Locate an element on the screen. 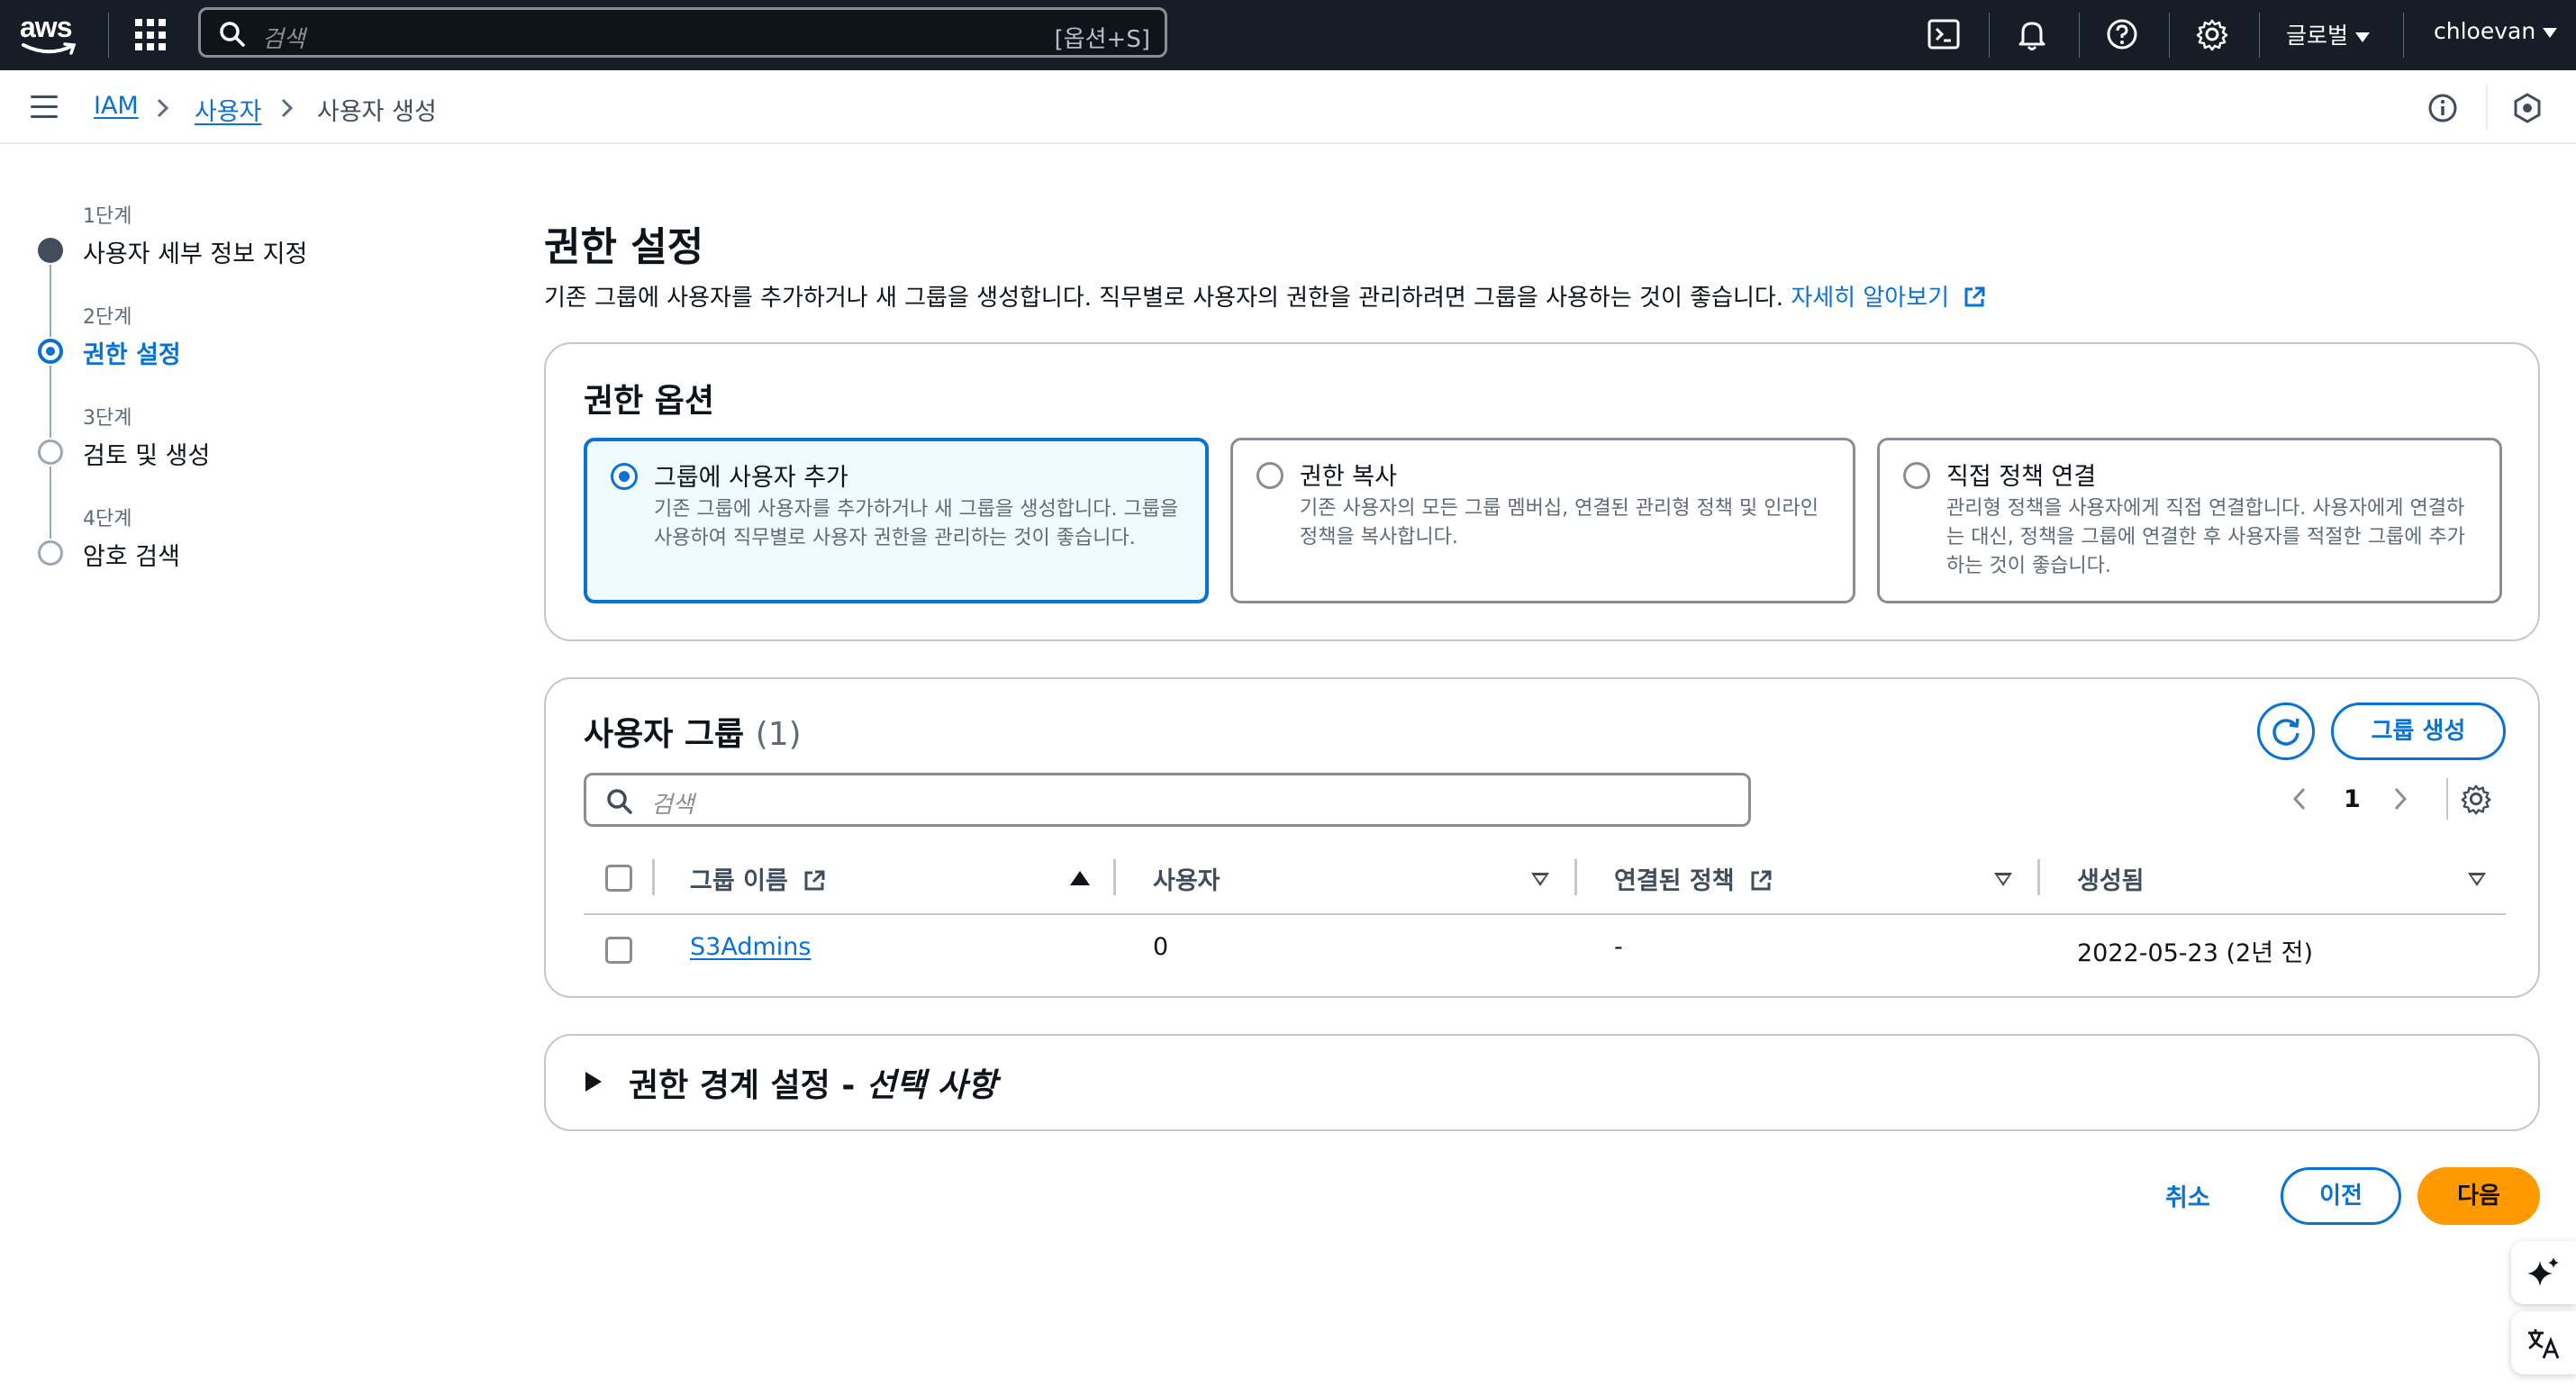 This screenshot has width=2576, height=1396. refresh-button is located at coordinates (2286, 731).